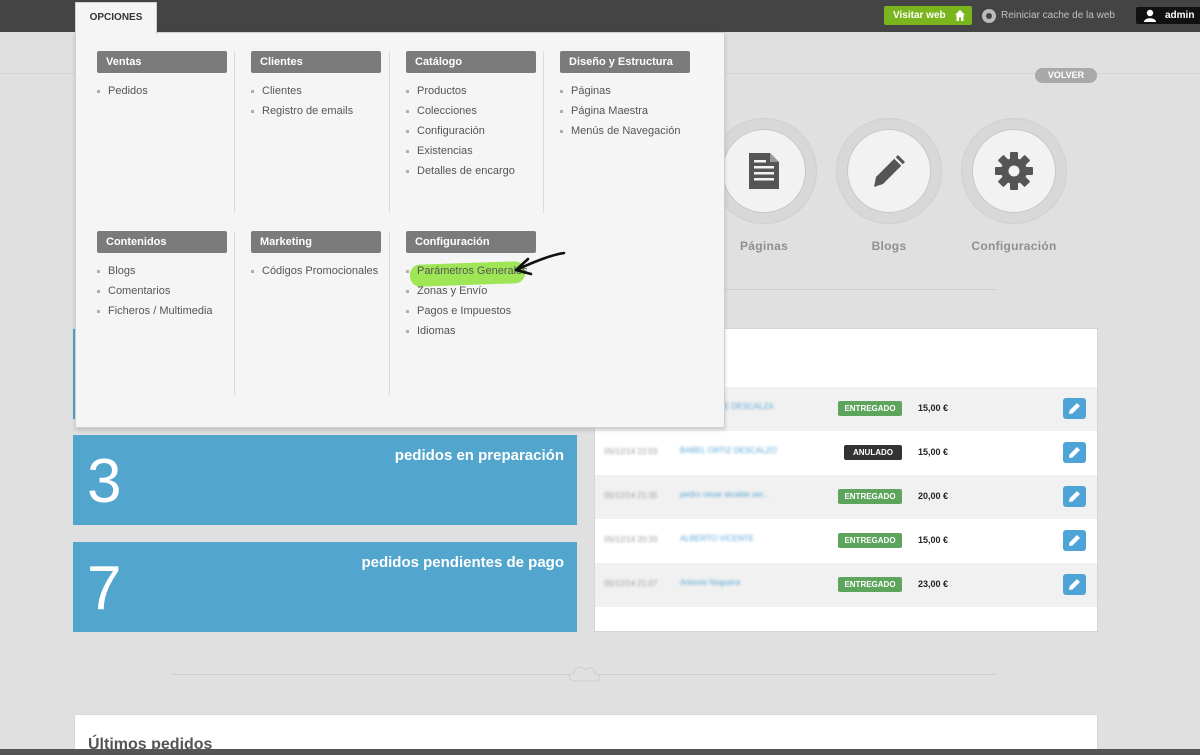  I want to click on menu-group-customers: Clientes Clientes Registro de emails, so click(328, 86).